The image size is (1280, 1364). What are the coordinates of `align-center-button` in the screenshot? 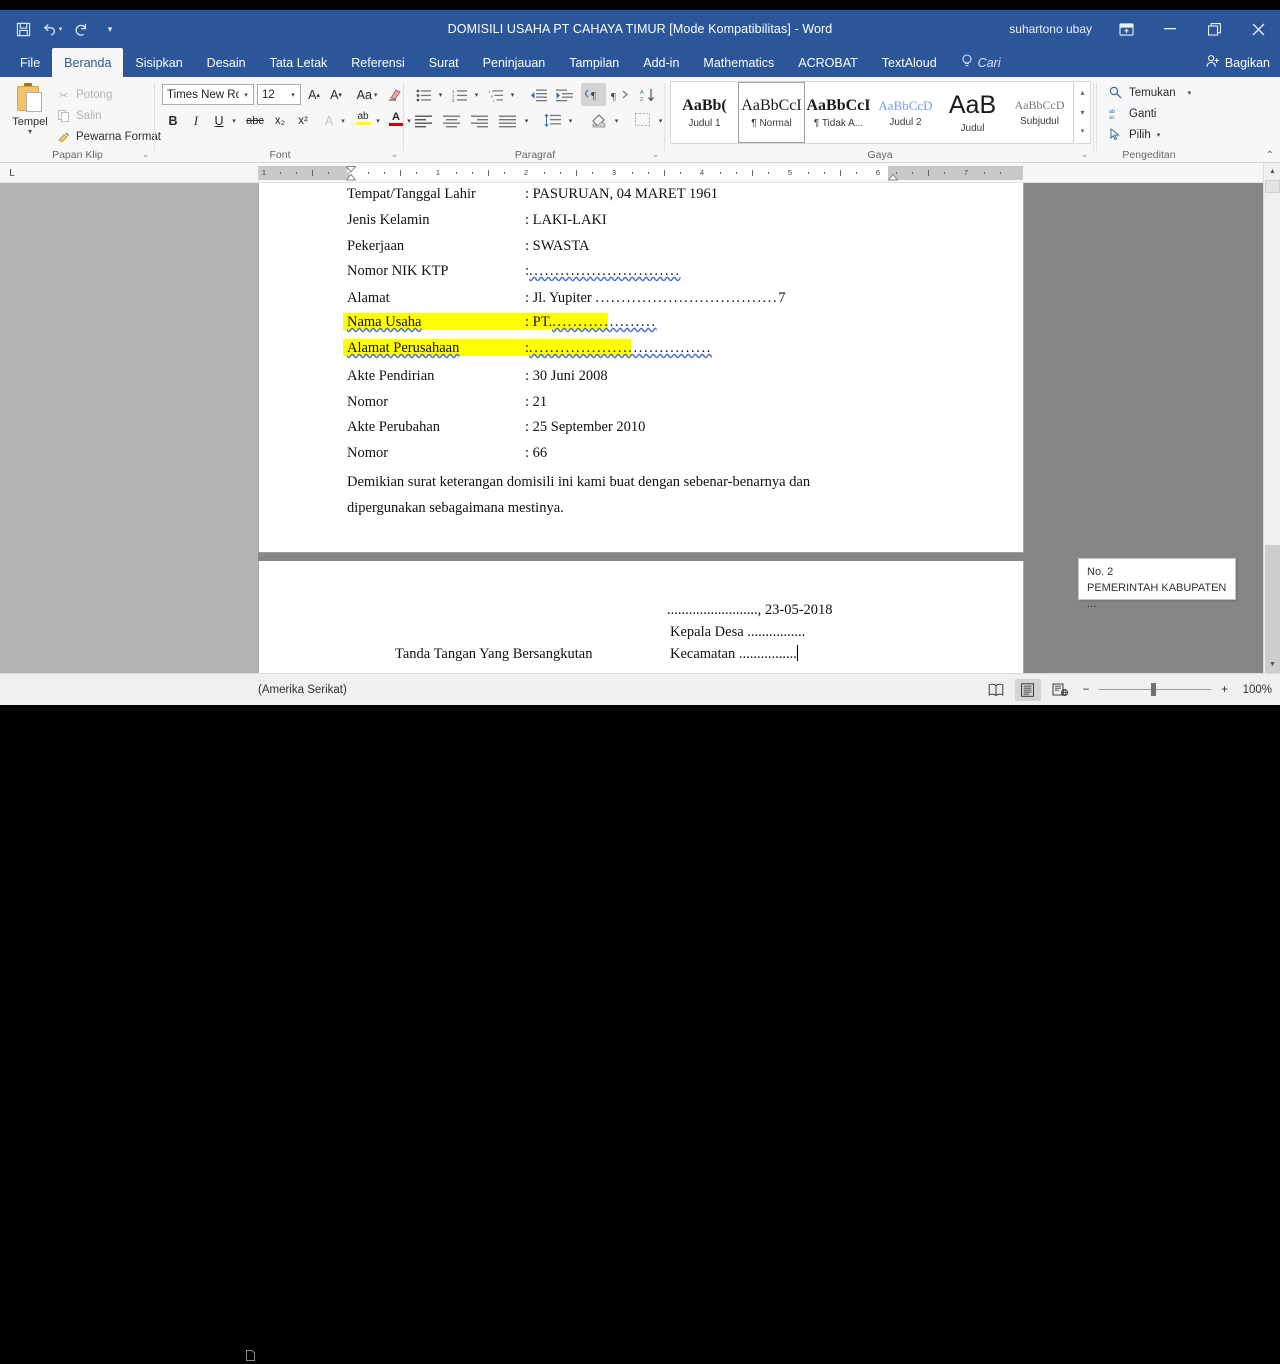 It's located at (452, 121).